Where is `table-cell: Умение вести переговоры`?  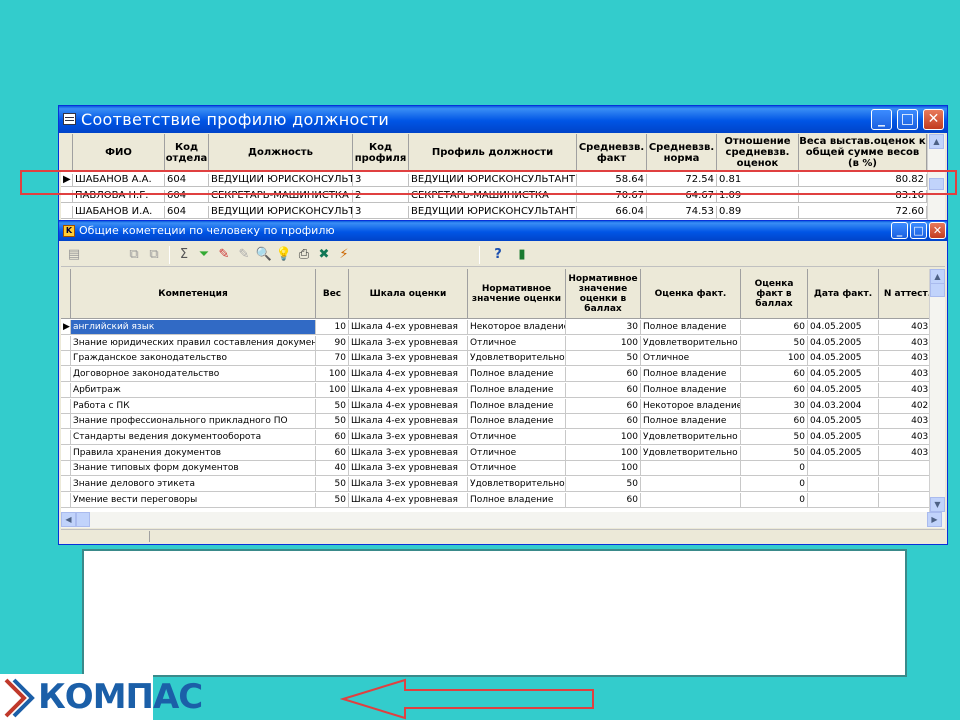
table-cell: Умение вести переговоры is located at coordinates (193, 500).